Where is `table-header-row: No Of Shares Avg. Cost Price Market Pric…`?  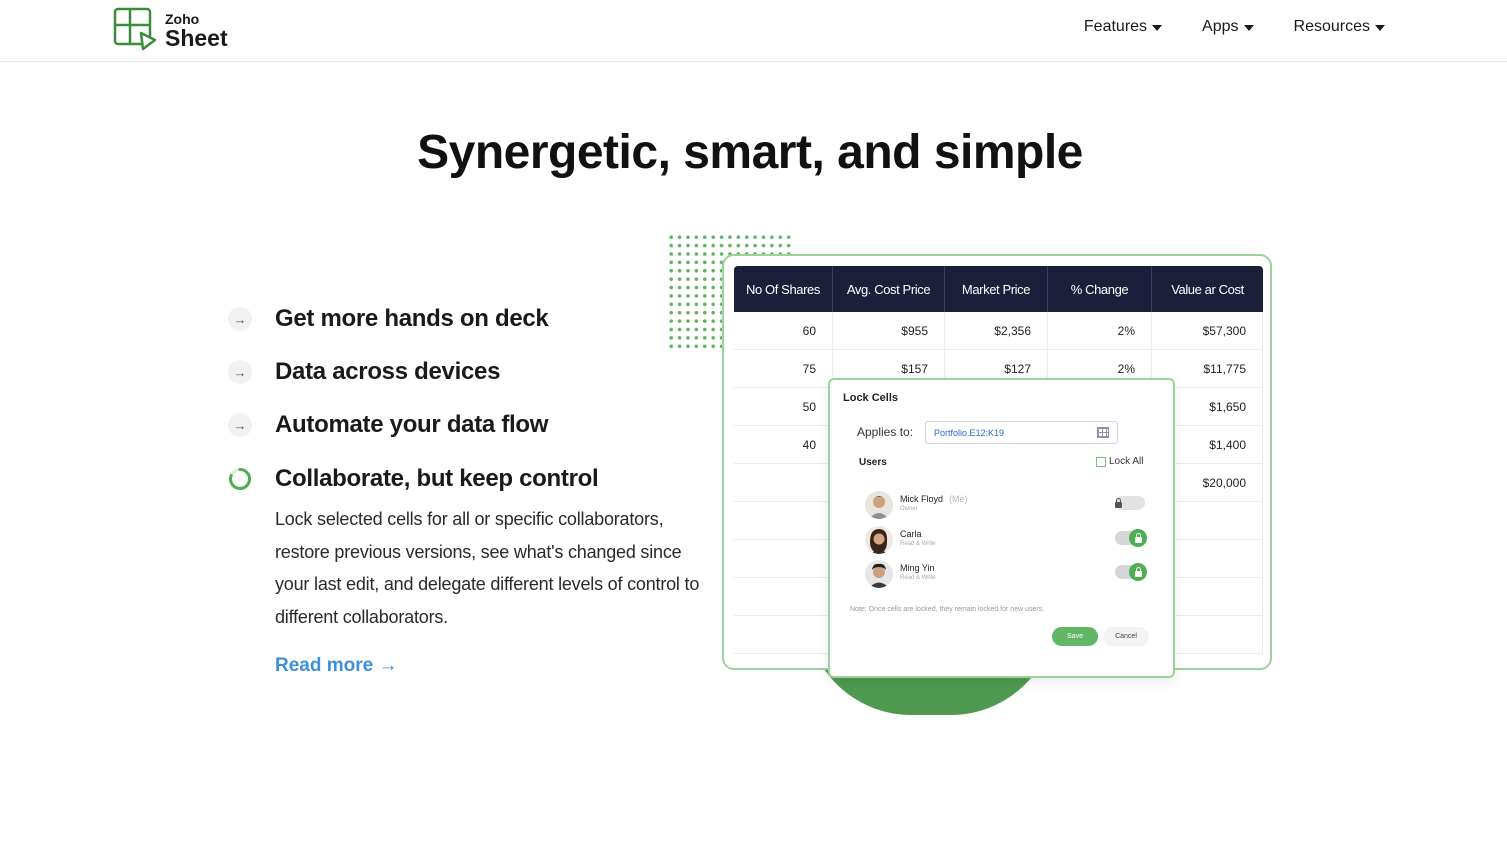 table-header-row: No Of Shares Avg. Cost Price Market Pric… is located at coordinates (998, 289).